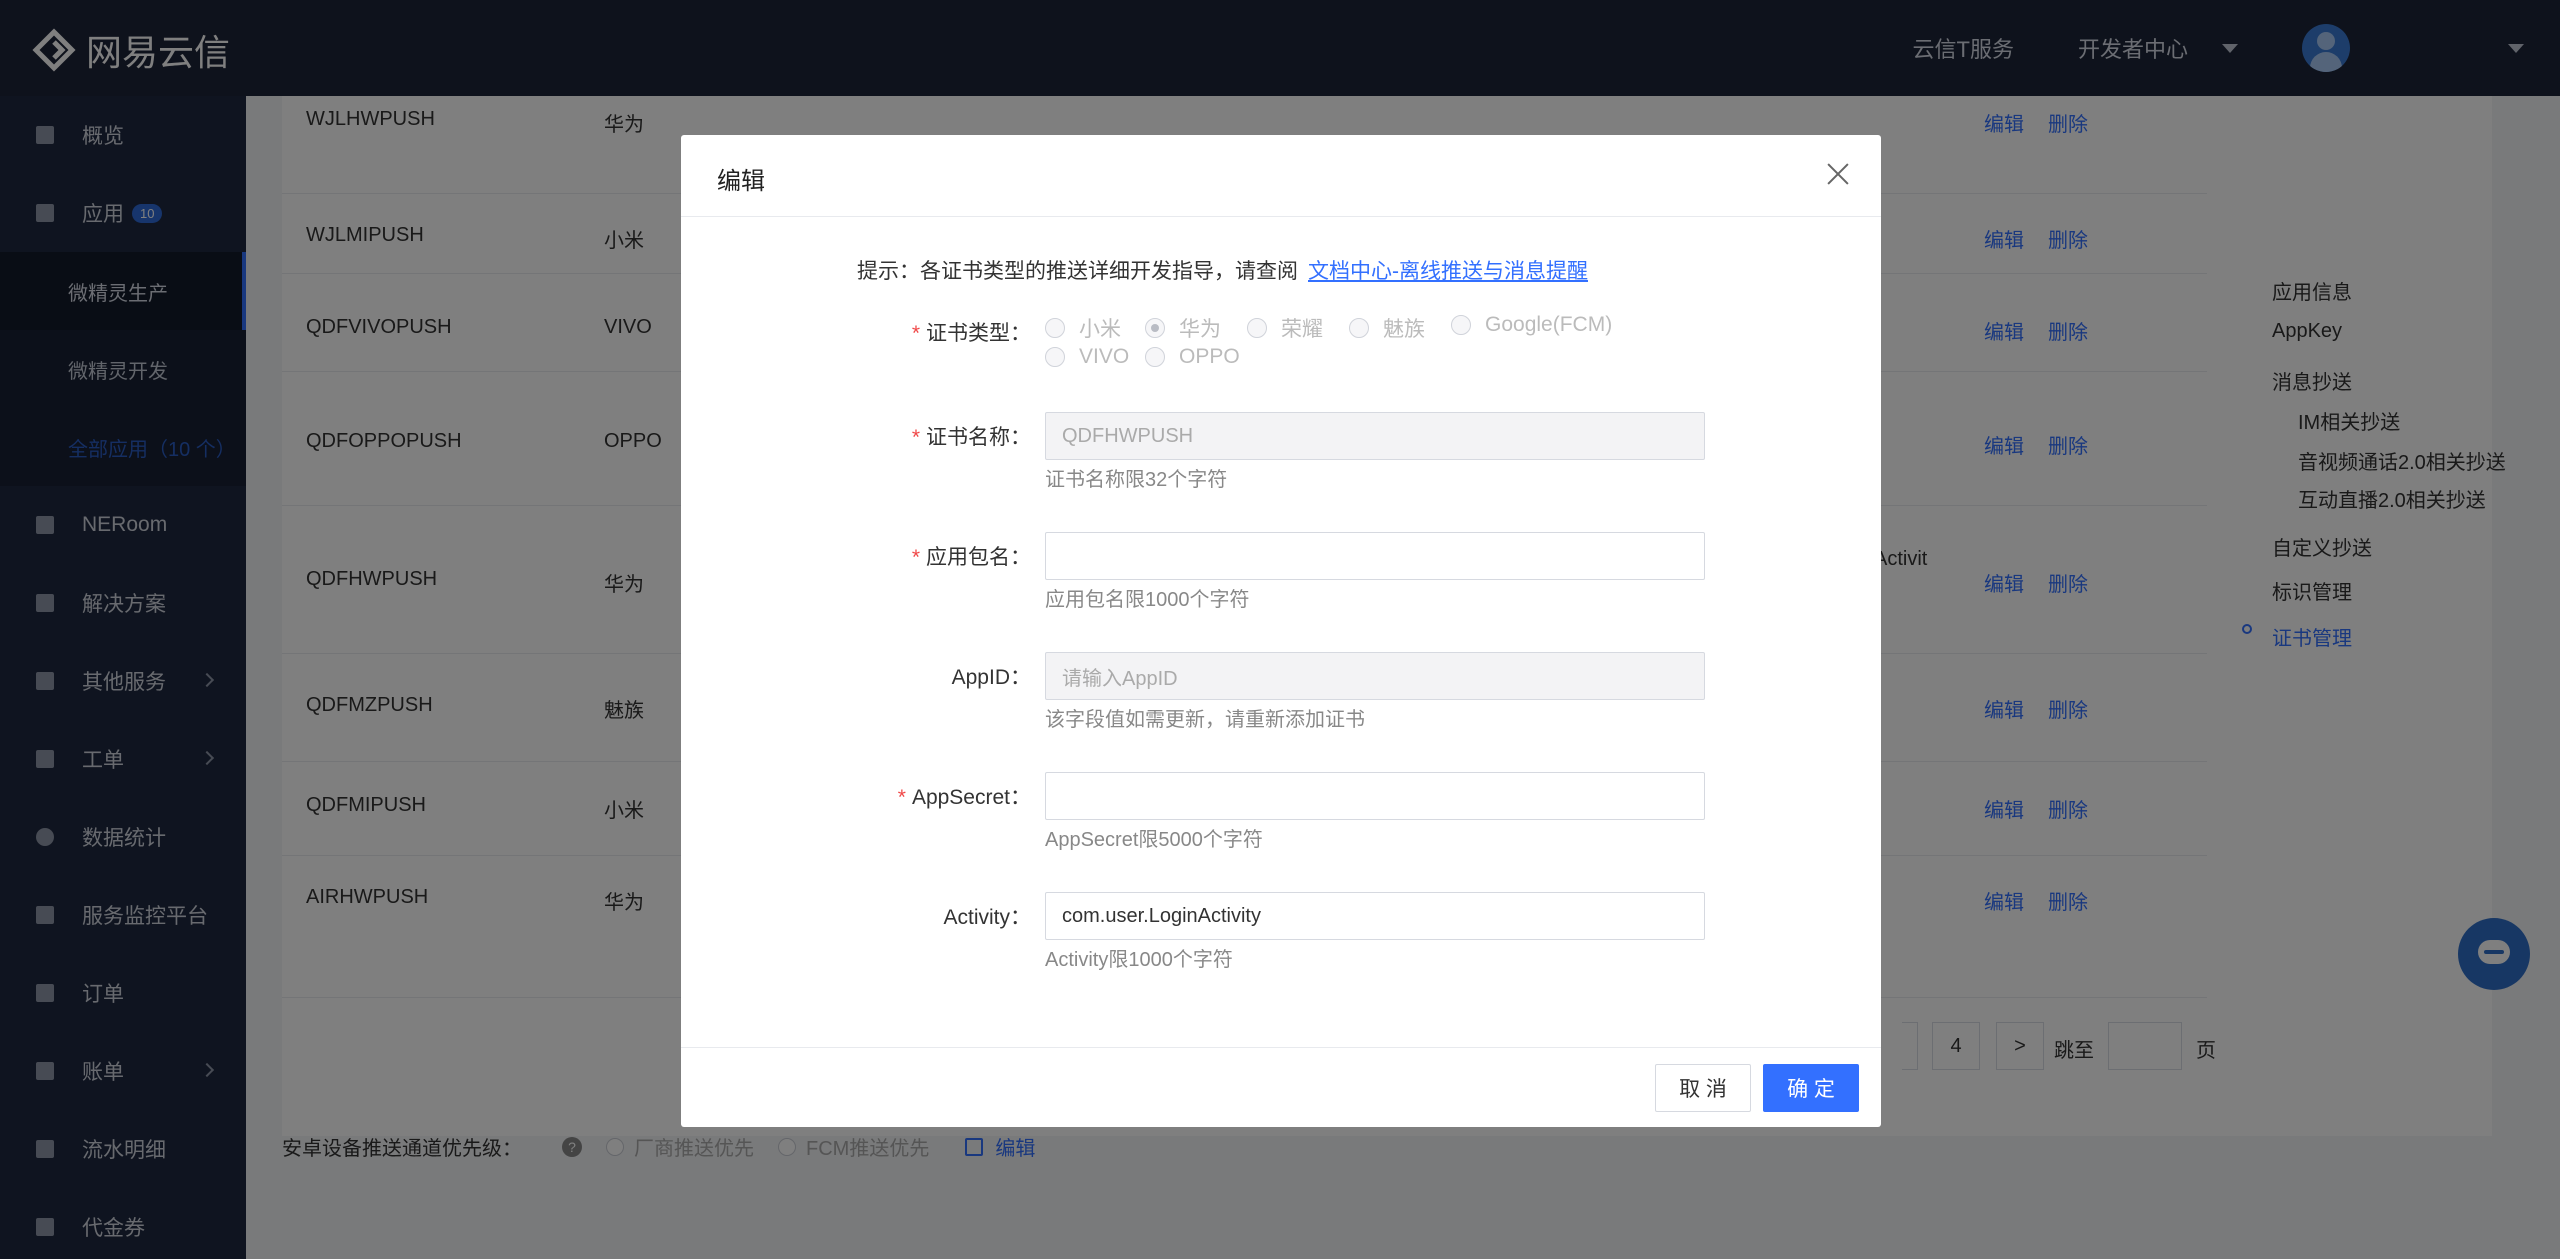 This screenshot has width=2560, height=1259. I want to click on package-name-label: * 应用包名：, so click(856, 556).